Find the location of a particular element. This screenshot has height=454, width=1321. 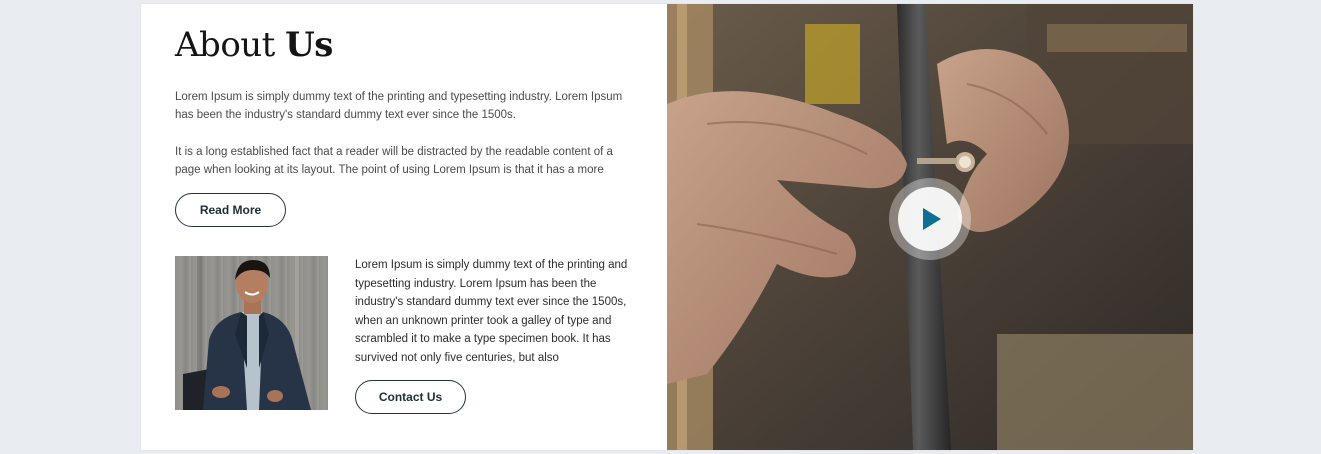

page-title: About Us is located at coordinates (254, 45).